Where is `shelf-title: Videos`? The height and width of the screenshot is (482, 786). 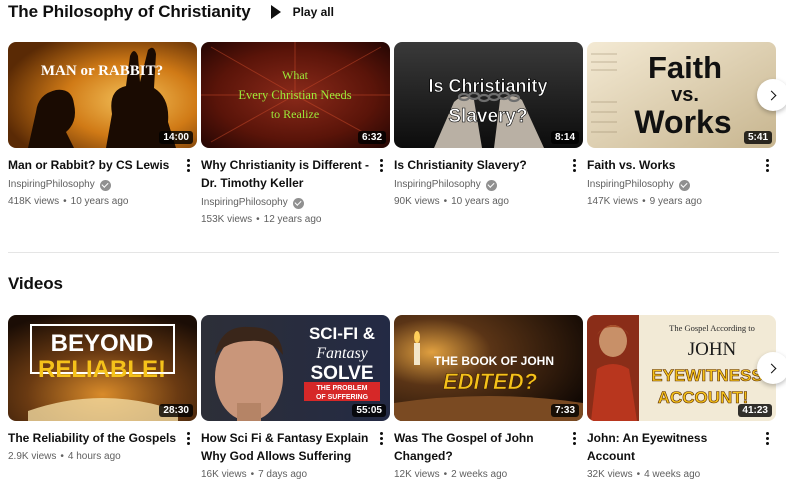
shelf-title: Videos is located at coordinates (35, 284).